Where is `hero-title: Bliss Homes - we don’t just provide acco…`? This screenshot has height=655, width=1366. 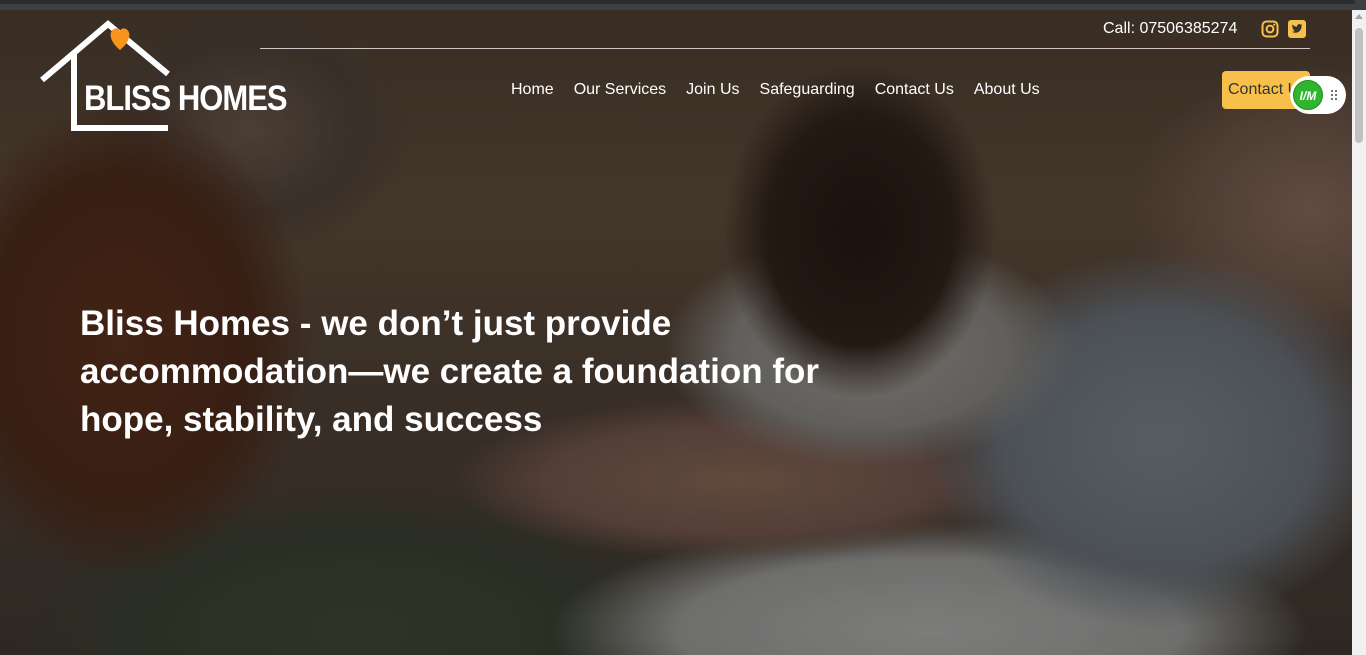
hero-title: Bliss Homes - we don’t just provide acco… is located at coordinates (449, 371).